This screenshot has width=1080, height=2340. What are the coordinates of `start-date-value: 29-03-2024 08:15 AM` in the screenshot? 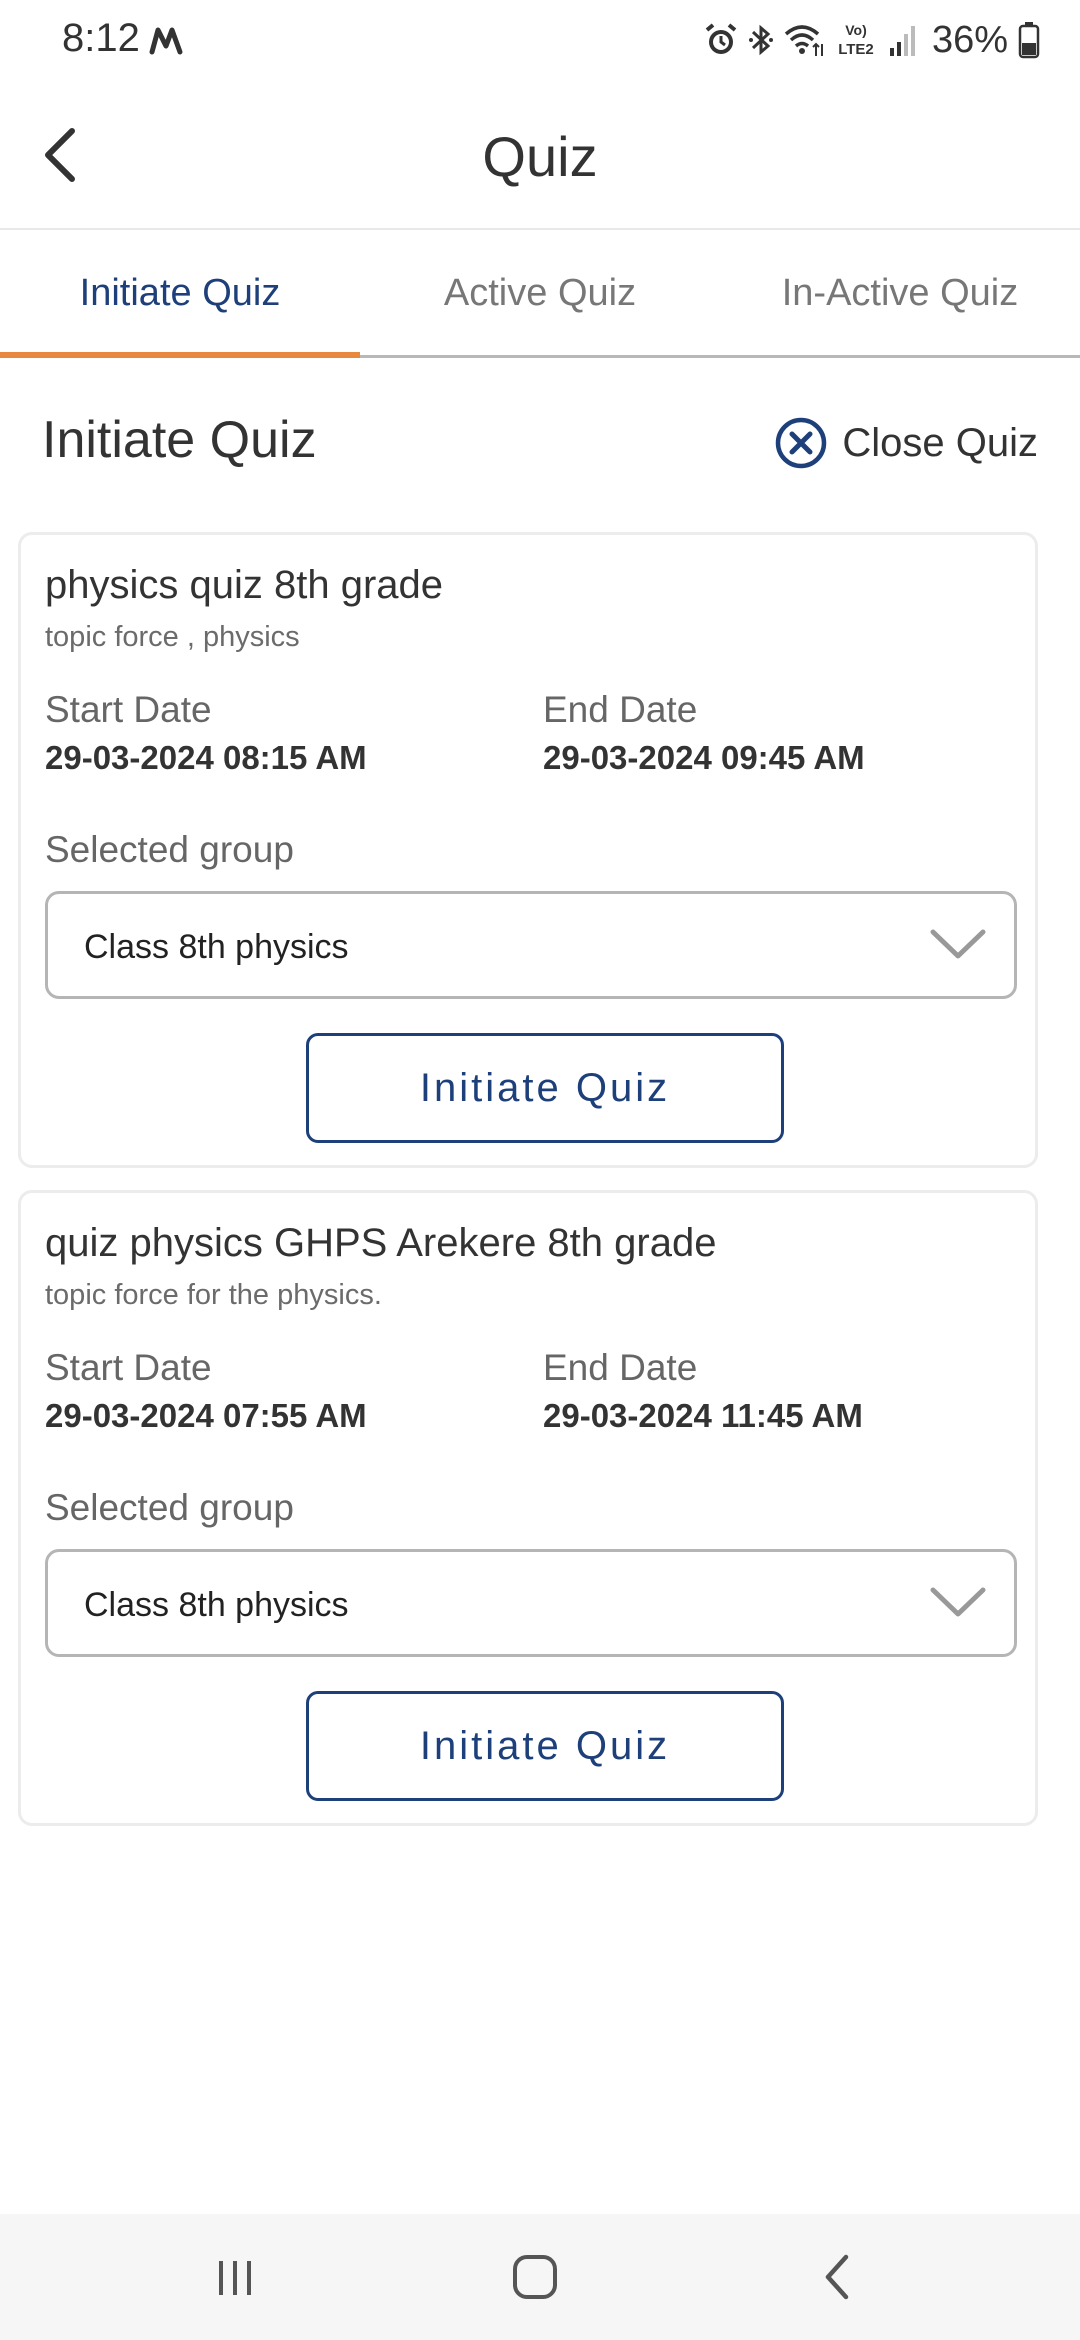 It's located at (206, 757).